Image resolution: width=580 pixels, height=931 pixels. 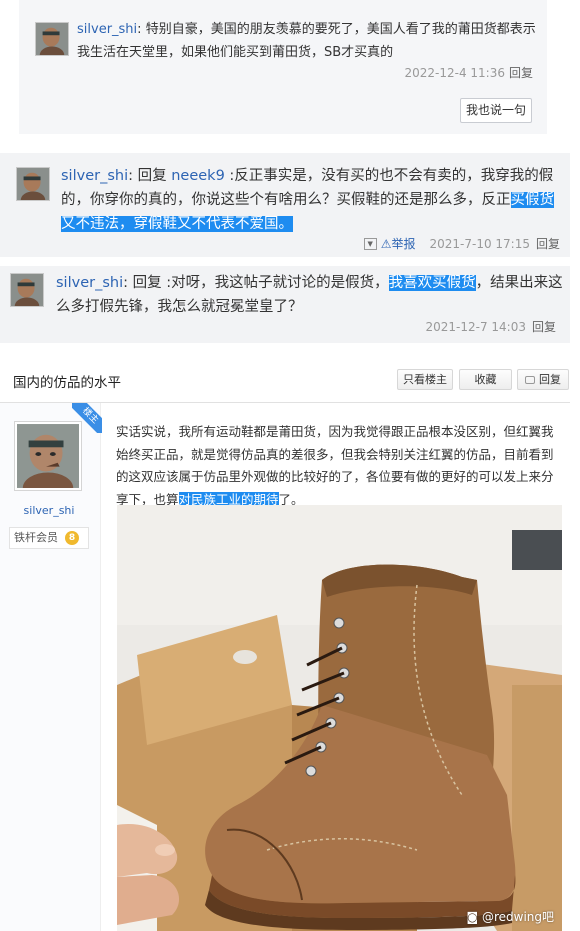 What do you see at coordinates (275, 283) in the screenshot?
I see `reply-content: :对呀，我这帖子就讨论的是假货，` at bounding box center [275, 283].